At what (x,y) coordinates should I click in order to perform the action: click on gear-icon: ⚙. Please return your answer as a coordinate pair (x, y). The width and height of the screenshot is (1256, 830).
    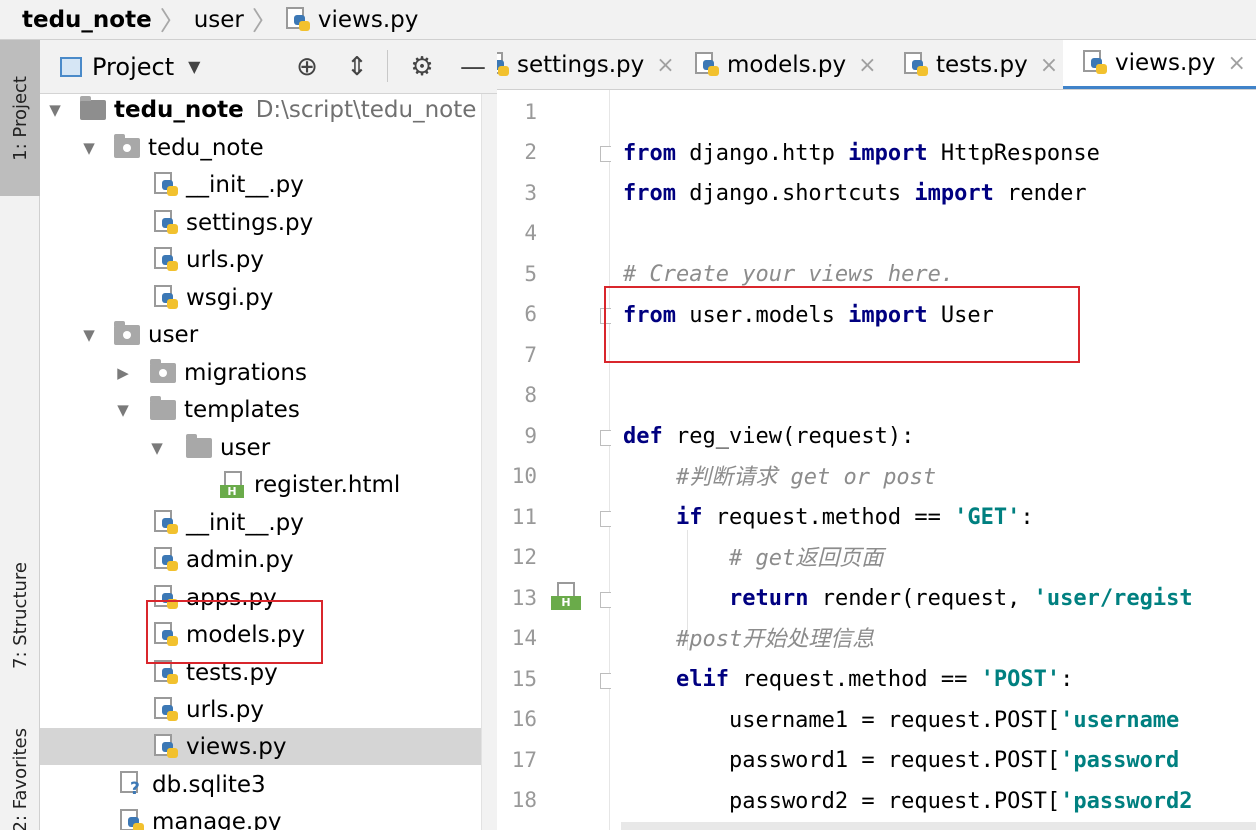
    Looking at the image, I should click on (422, 67).